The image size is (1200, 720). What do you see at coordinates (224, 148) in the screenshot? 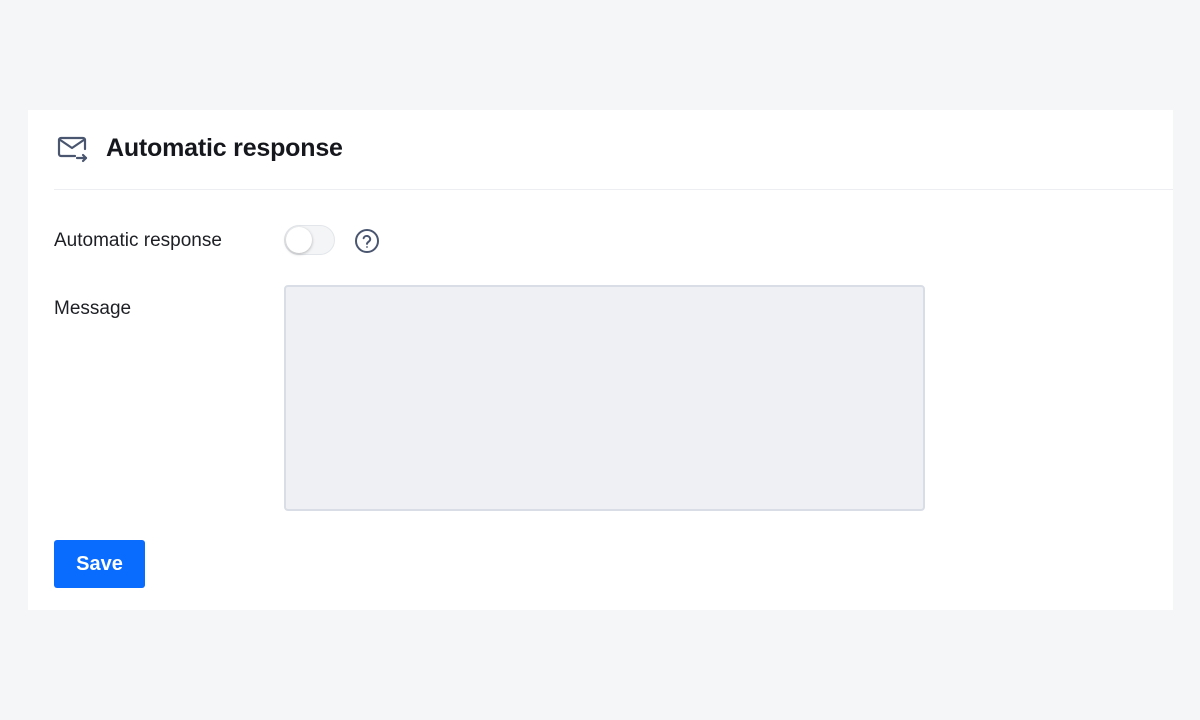
I see `page-title: Automatic response` at bounding box center [224, 148].